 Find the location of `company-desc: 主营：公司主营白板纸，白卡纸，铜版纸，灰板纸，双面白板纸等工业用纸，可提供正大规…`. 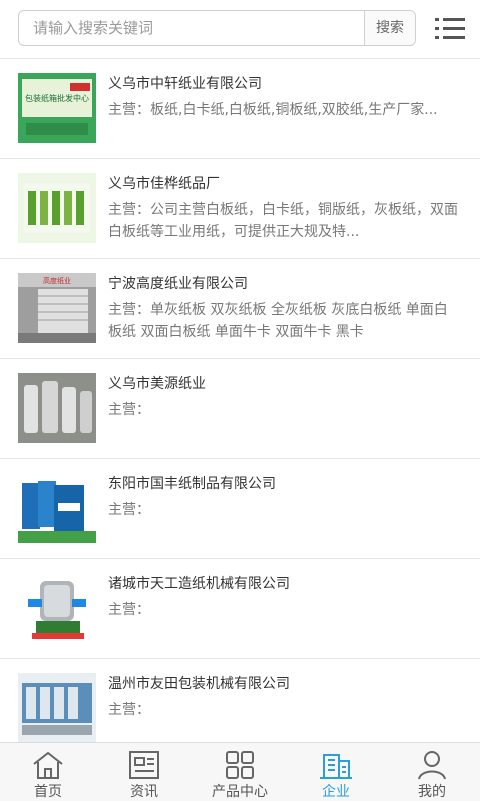

company-desc: 主营：公司主营白板纸，白卡纸，铜版纸，灰板纸，双面白板纸等工业用纸，可提供正大规… is located at coordinates (283, 221).